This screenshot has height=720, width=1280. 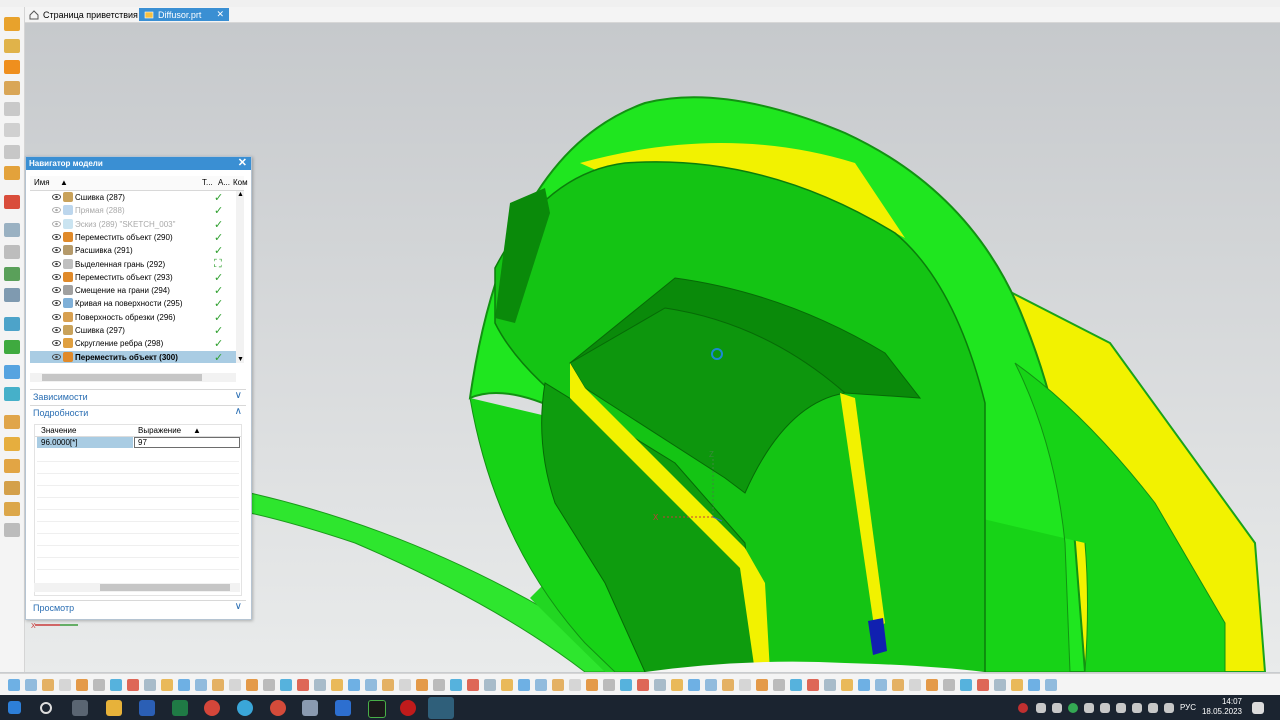 I want to click on tree-row: Выделенная грань (292) ⛶, so click(x=133, y=264).